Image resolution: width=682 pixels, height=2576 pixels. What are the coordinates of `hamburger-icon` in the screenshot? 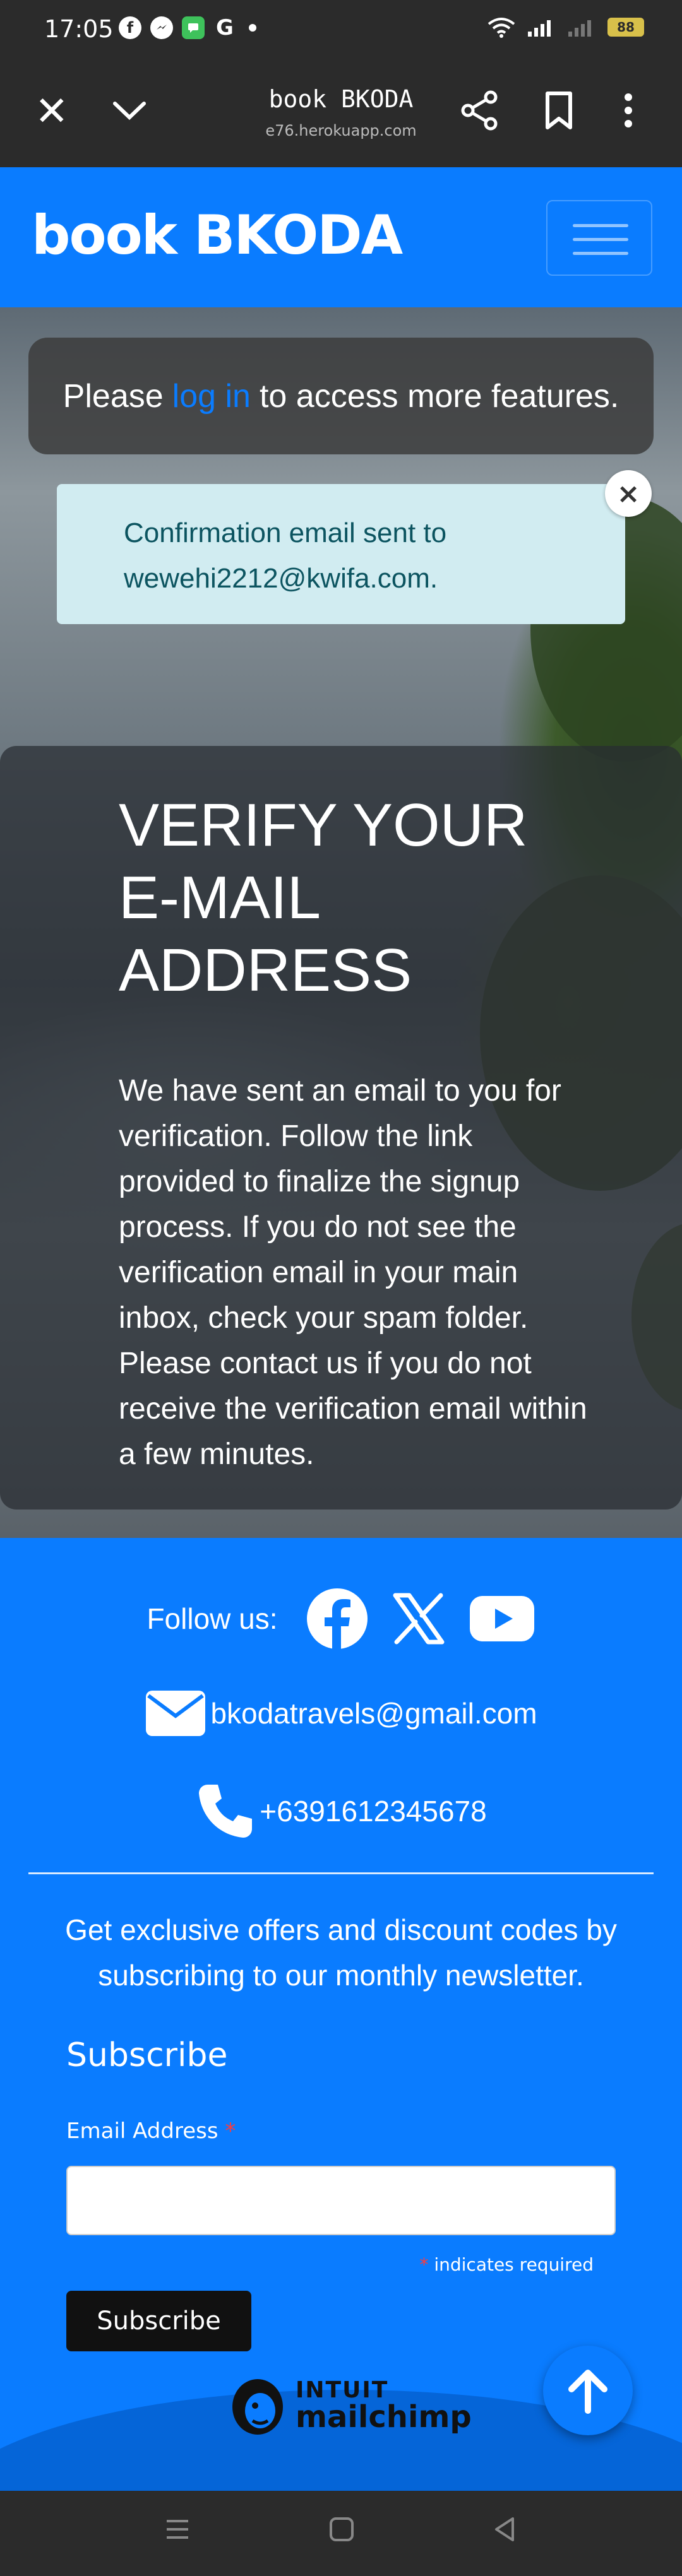 It's located at (600, 226).